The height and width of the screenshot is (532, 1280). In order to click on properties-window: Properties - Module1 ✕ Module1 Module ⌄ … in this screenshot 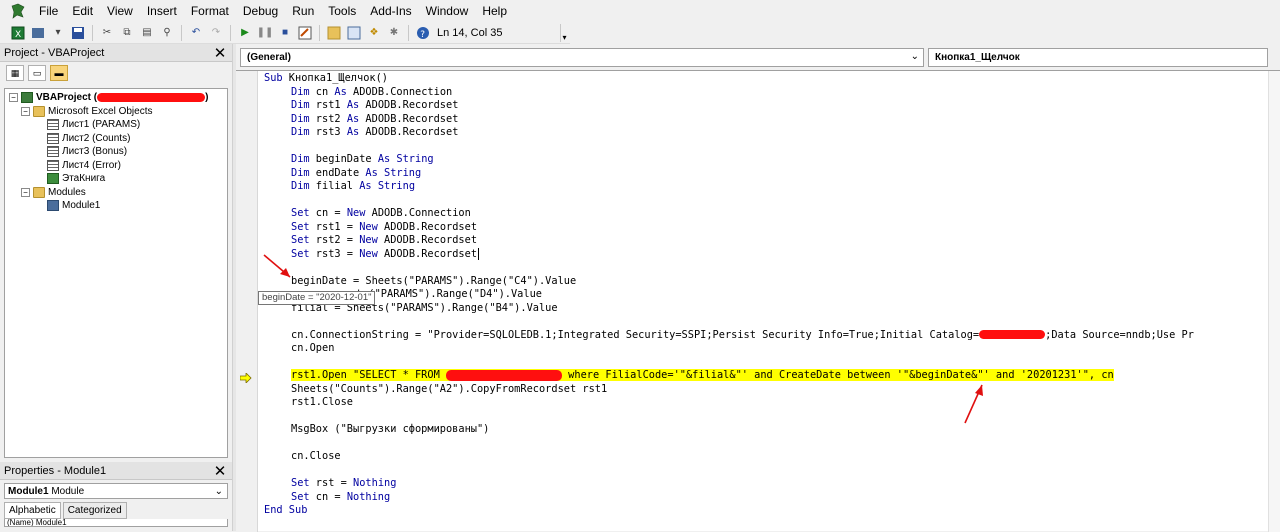, I will do `click(116, 496)`.